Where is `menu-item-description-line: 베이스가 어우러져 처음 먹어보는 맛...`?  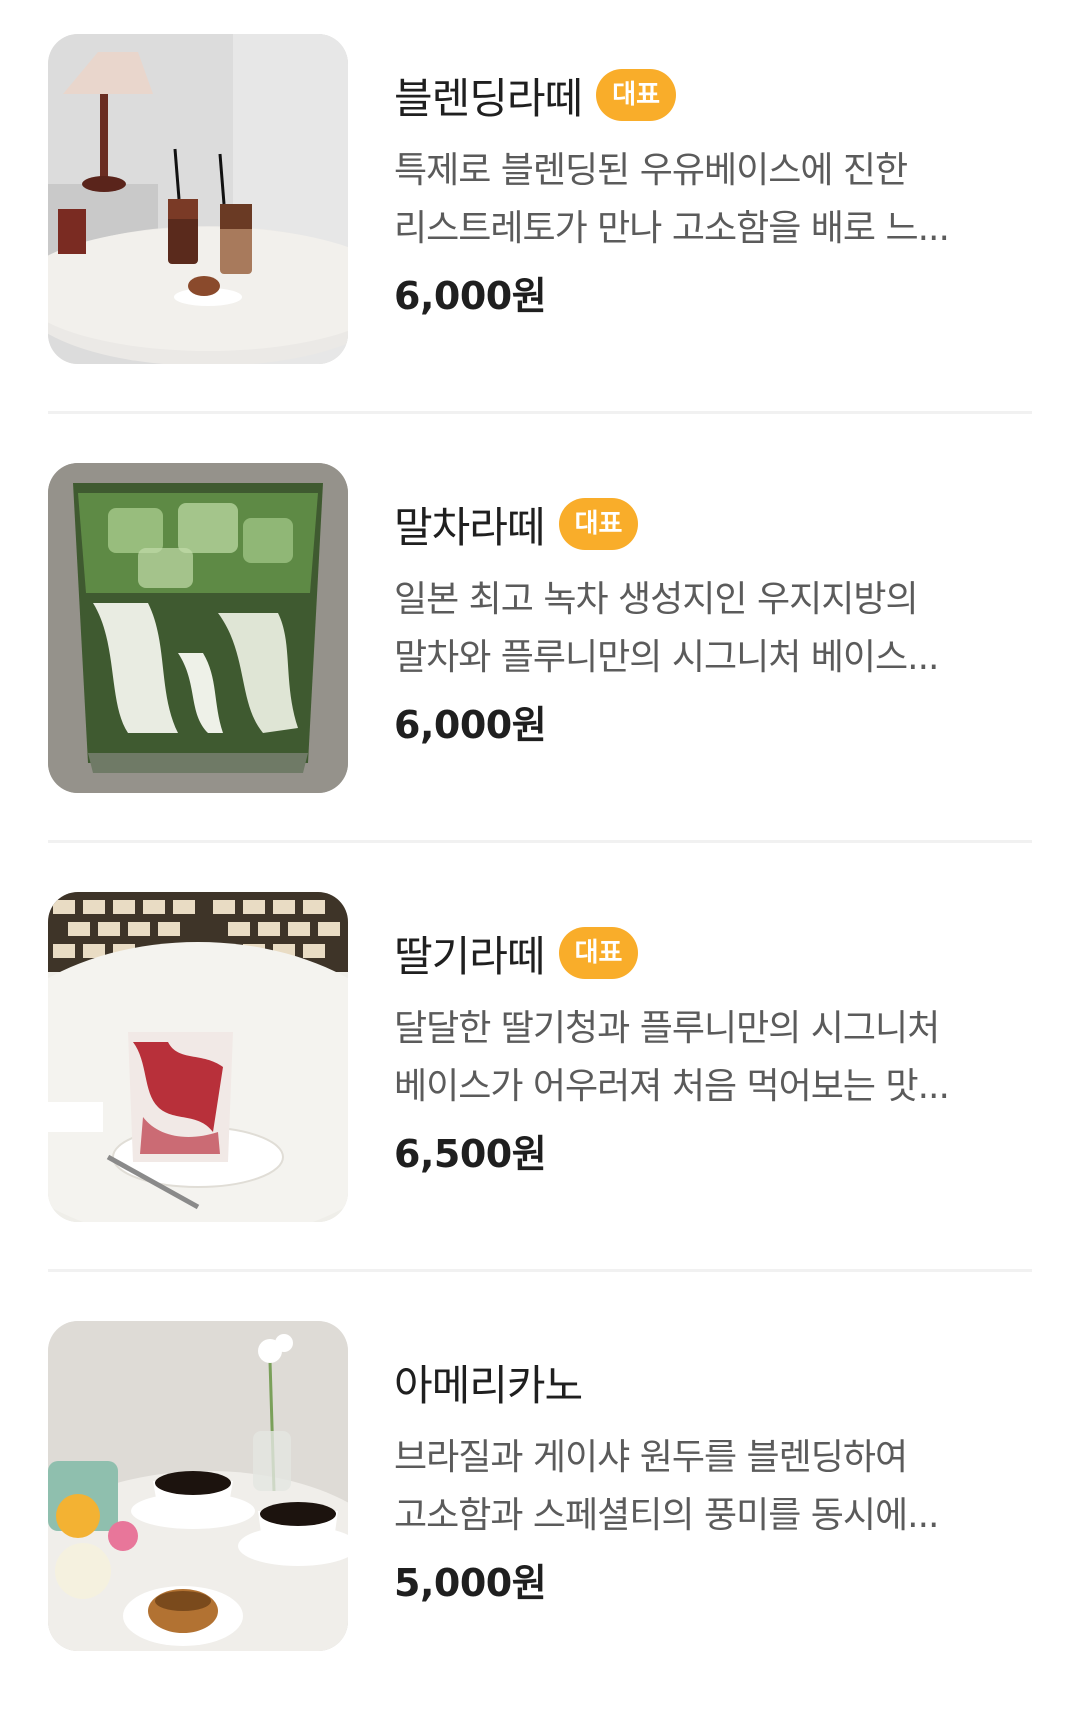
menu-item-description-line: 베이스가 어우러져 처음 먹어보는 맛... is located at coordinates (672, 1086).